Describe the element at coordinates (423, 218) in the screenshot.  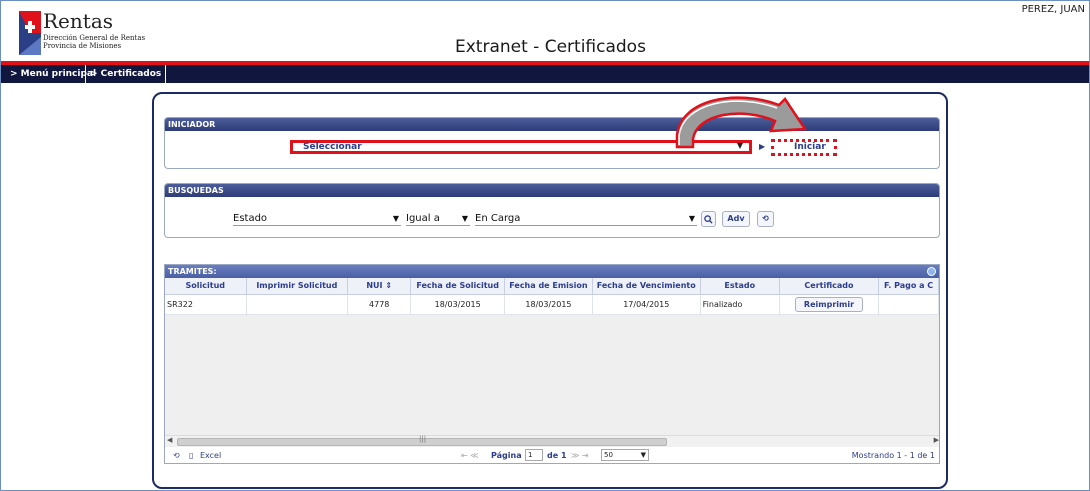
I see `search-operator-value: Igual a` at that location.